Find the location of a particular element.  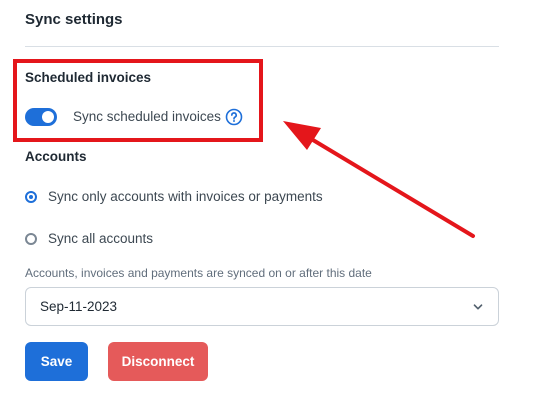

radio-button-checked is located at coordinates (31, 196).